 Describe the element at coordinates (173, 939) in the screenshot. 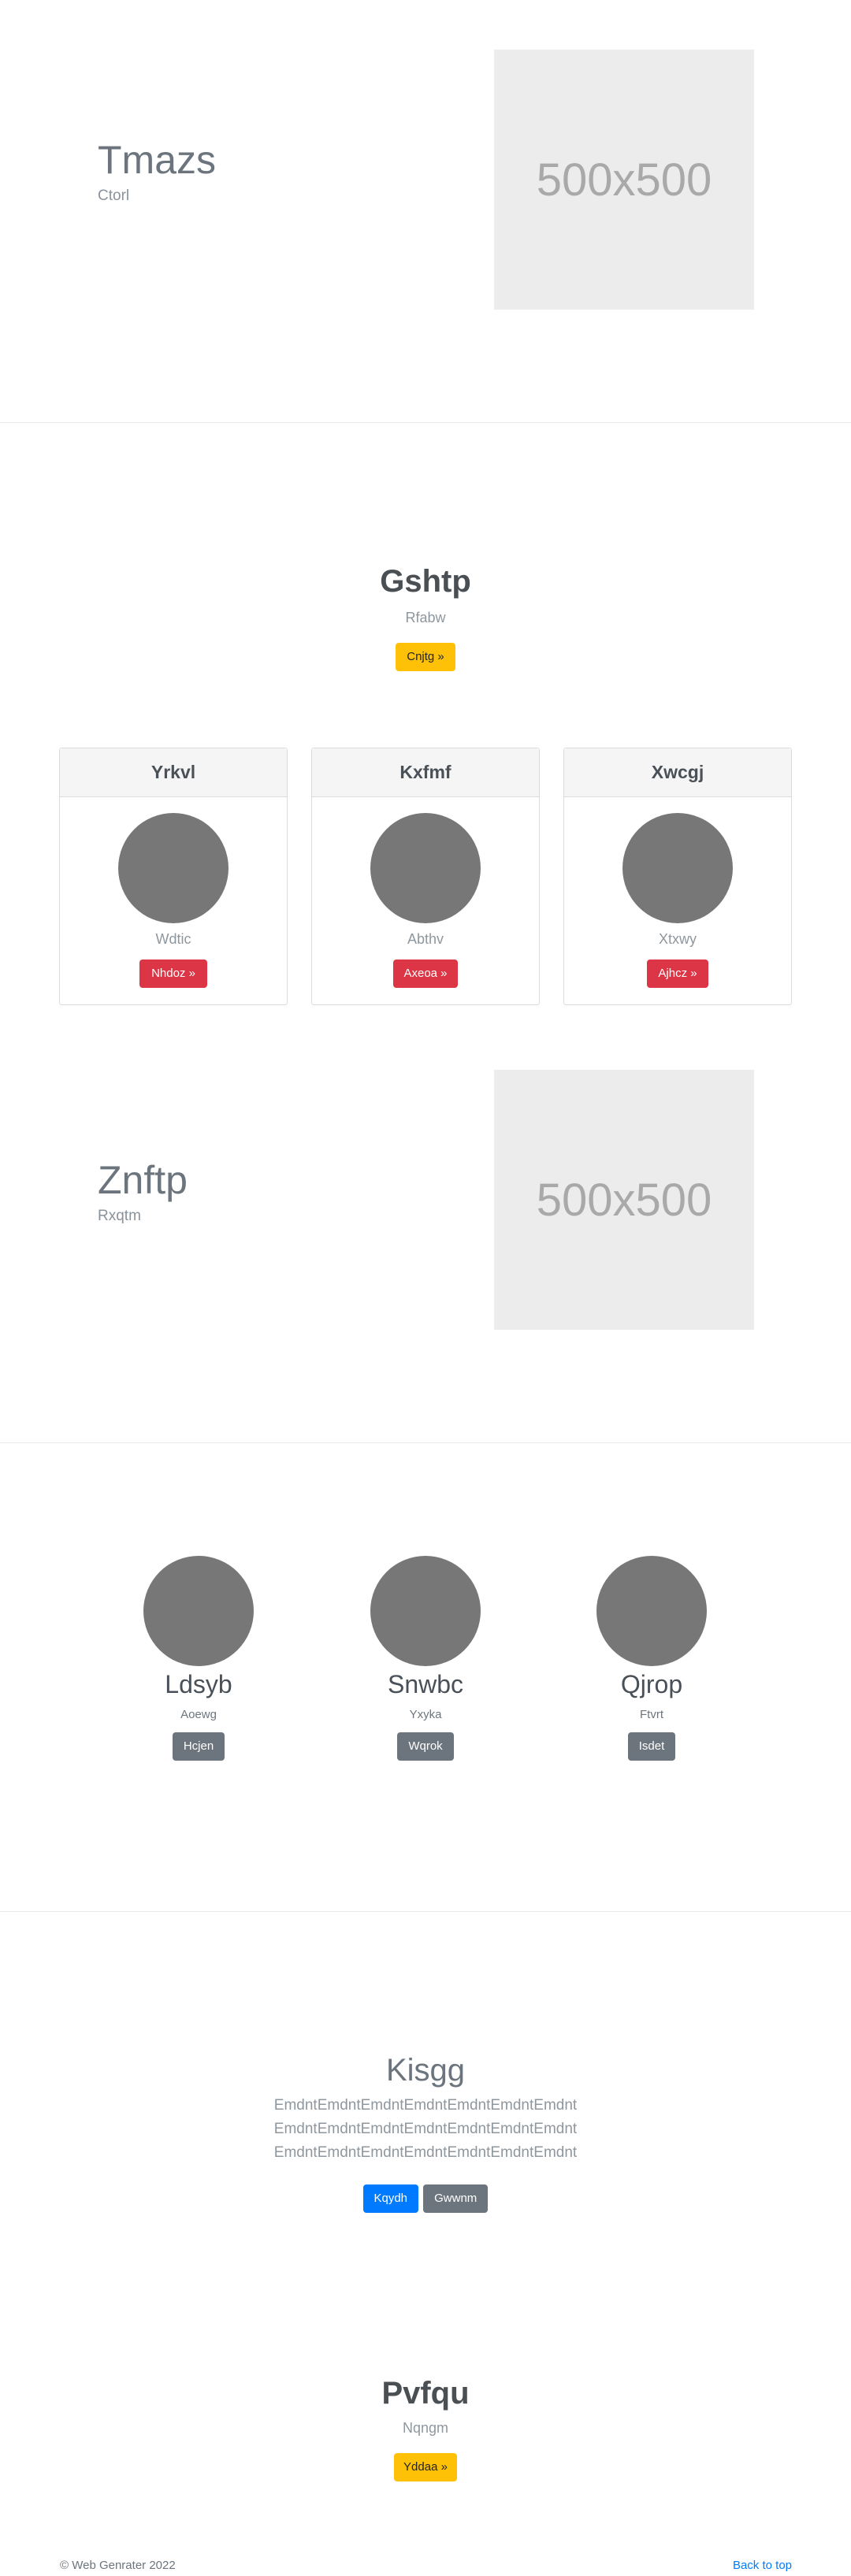

I see `card-text: Wdtic` at that location.